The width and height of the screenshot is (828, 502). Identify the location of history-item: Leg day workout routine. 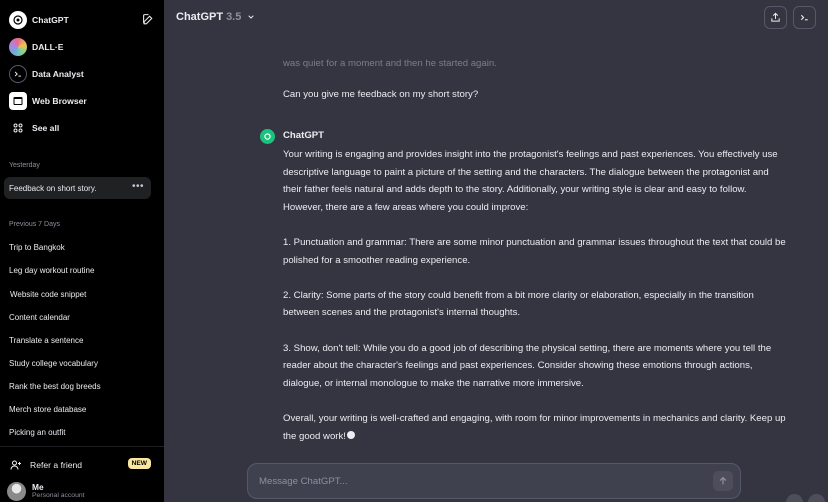
(77, 270).